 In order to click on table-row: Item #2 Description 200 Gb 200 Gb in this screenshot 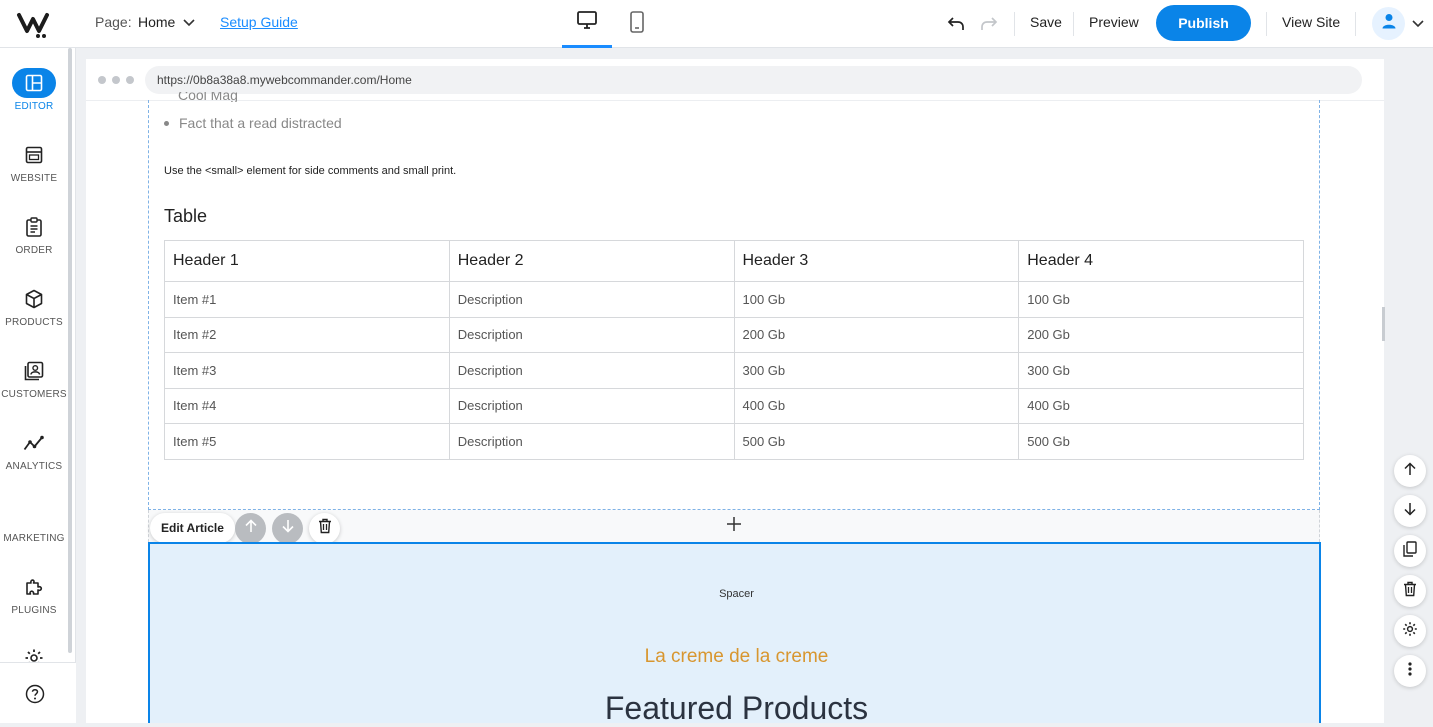, I will do `click(734, 334)`.